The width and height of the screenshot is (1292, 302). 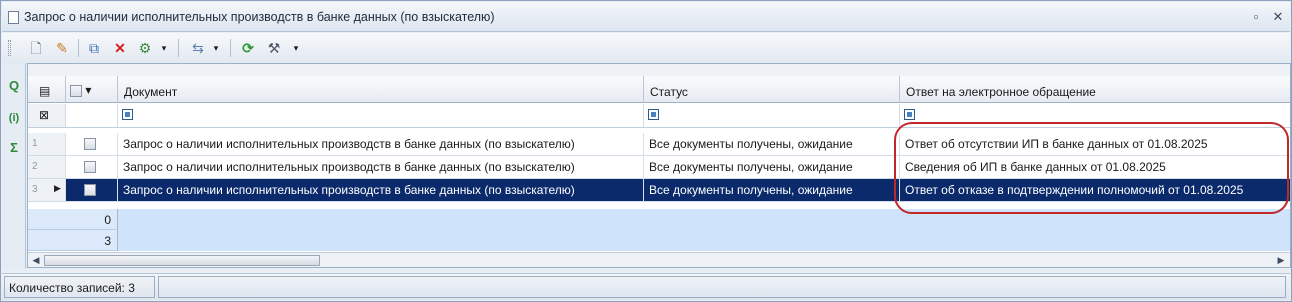 What do you see at coordinates (145, 48) in the screenshot?
I see `tools-icon: ⚙` at bounding box center [145, 48].